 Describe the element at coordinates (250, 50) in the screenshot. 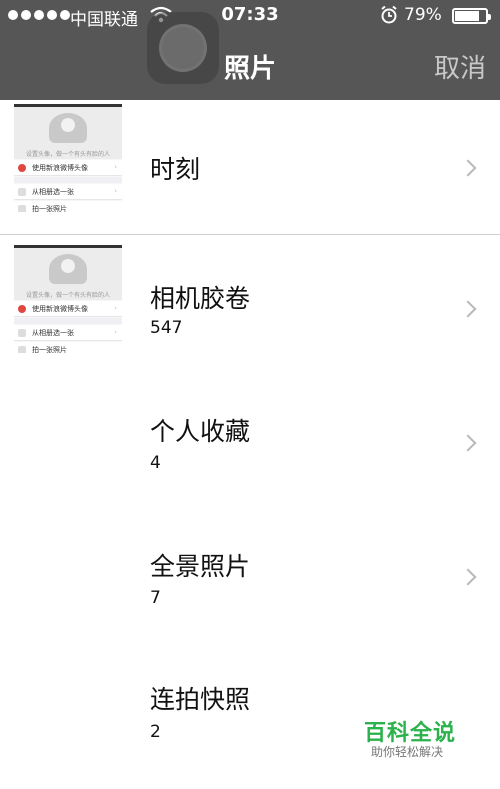

I see `navigation-bar: 中国联通 07:33 79% 照片 取消` at that location.